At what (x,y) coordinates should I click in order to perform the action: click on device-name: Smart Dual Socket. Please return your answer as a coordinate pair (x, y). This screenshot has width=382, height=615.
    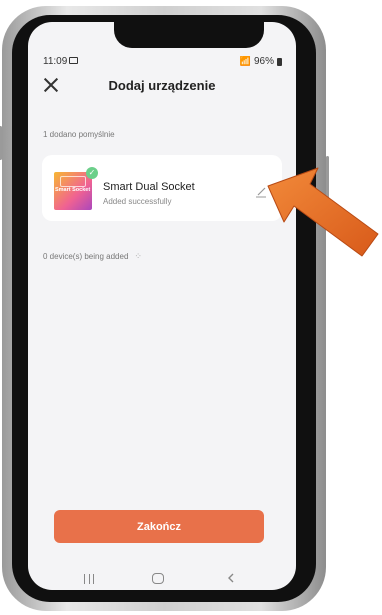
    Looking at the image, I should click on (149, 187).